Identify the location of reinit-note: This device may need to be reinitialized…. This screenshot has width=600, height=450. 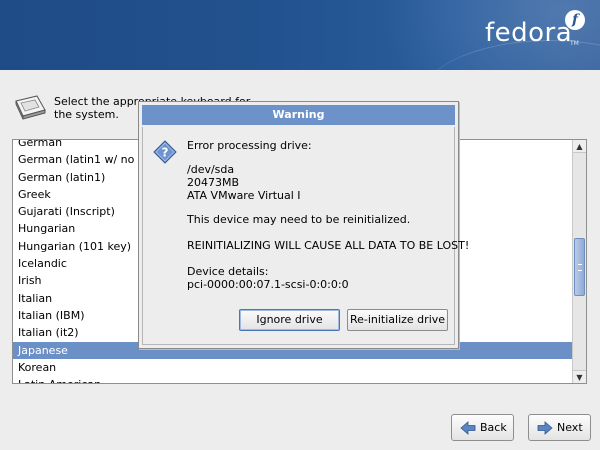
(299, 219).